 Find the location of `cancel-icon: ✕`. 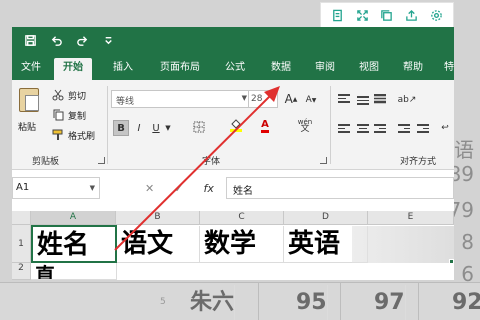

cancel-icon: ✕ is located at coordinates (149, 188).